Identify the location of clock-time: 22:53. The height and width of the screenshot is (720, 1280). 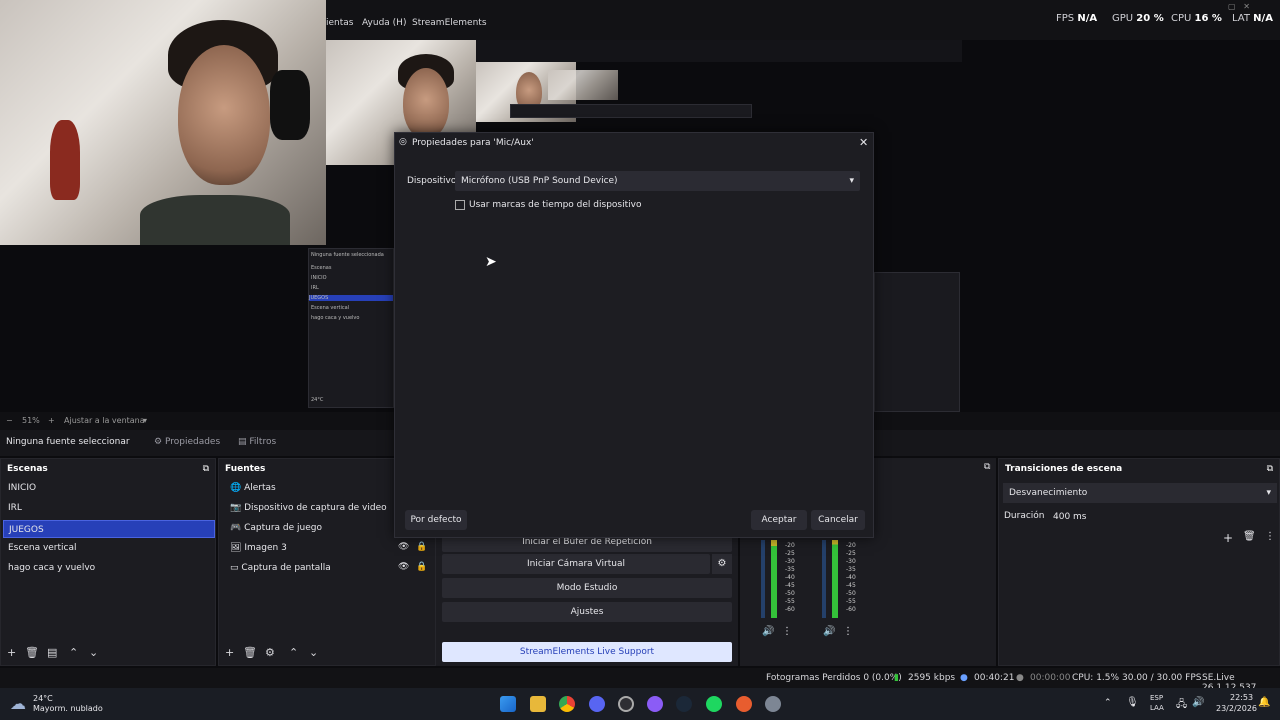
(1241, 697).